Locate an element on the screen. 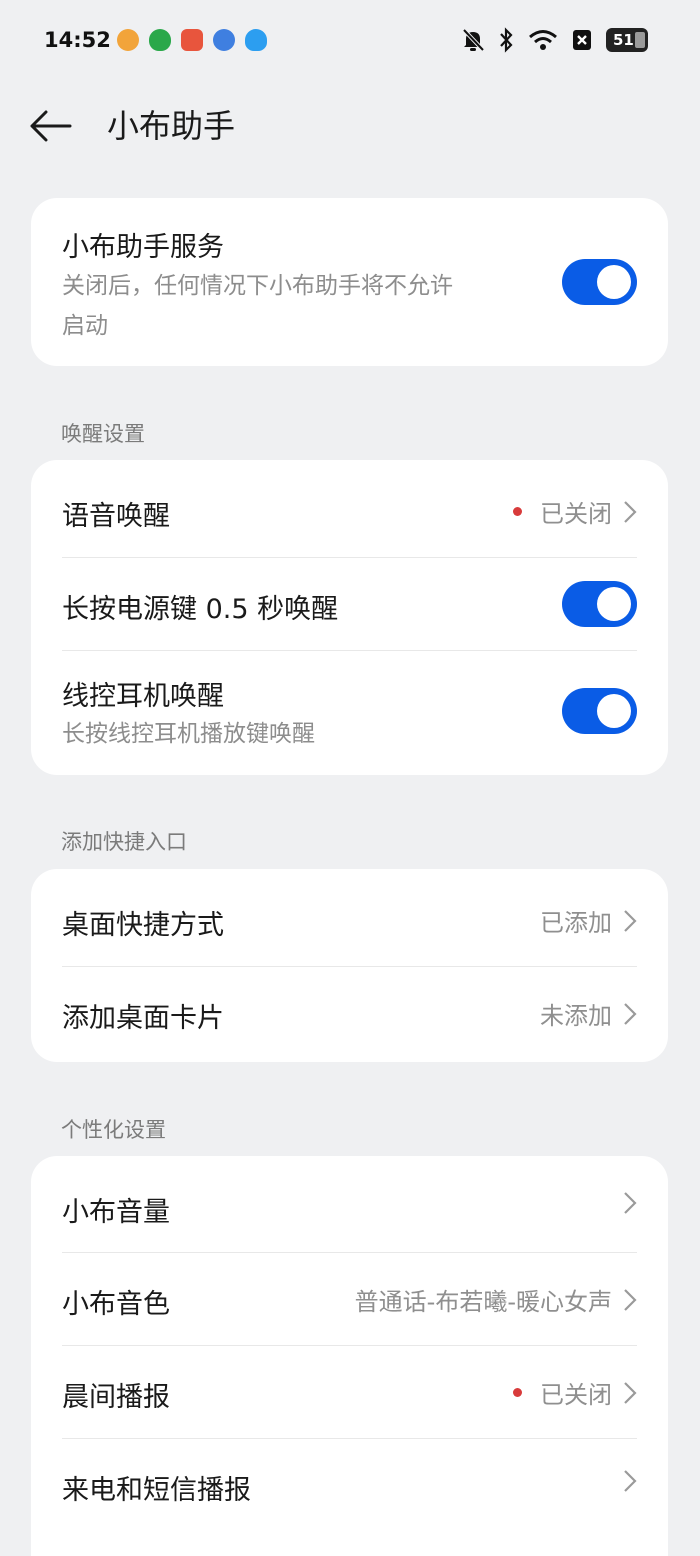  shortcut-card: 桌面快捷方式 已添加 添加桌面卡片 未添加 is located at coordinates (349, 965).